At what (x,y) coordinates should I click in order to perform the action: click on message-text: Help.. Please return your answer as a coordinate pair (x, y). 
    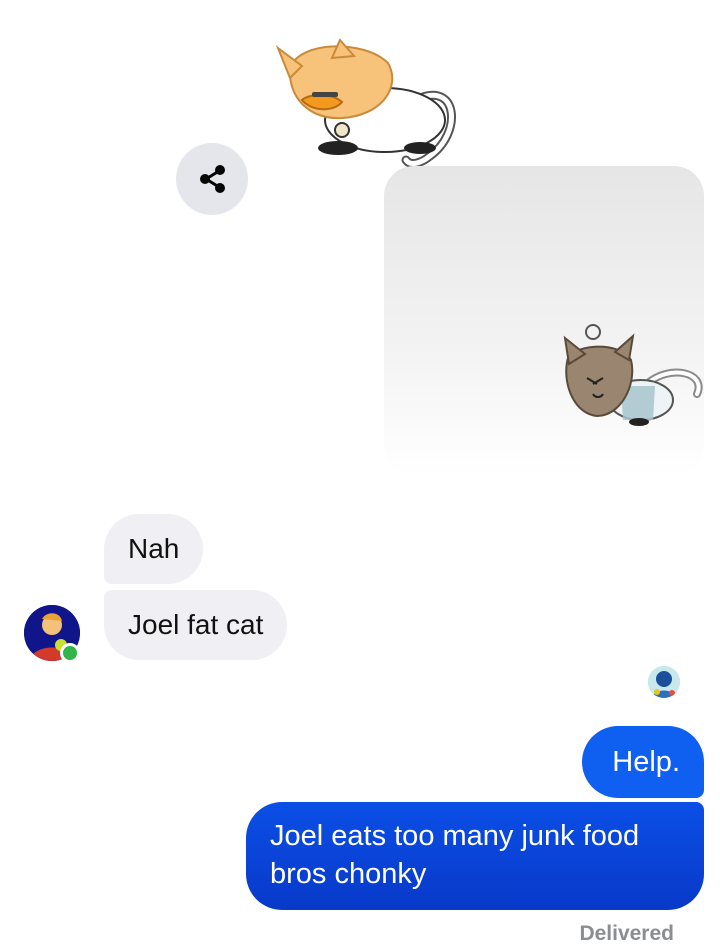
    Looking at the image, I should click on (646, 762).